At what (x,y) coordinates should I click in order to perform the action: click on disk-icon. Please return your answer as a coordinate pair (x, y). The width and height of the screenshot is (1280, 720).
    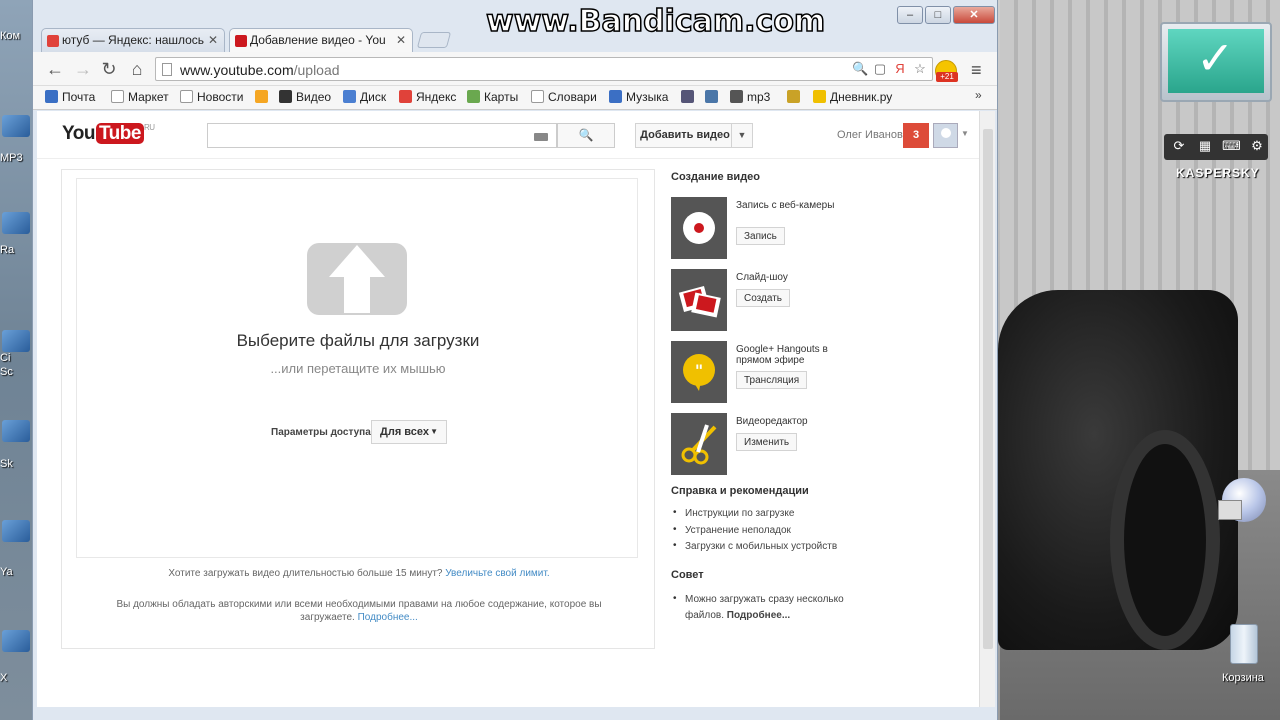
    Looking at the image, I should click on (349, 96).